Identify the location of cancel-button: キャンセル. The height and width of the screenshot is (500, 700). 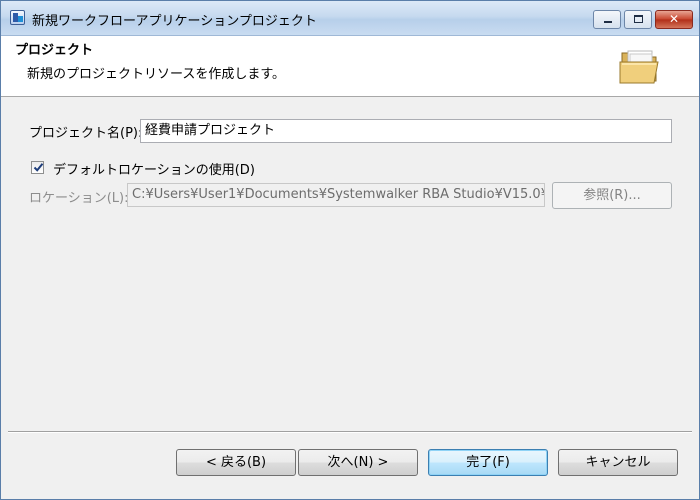
(618, 462).